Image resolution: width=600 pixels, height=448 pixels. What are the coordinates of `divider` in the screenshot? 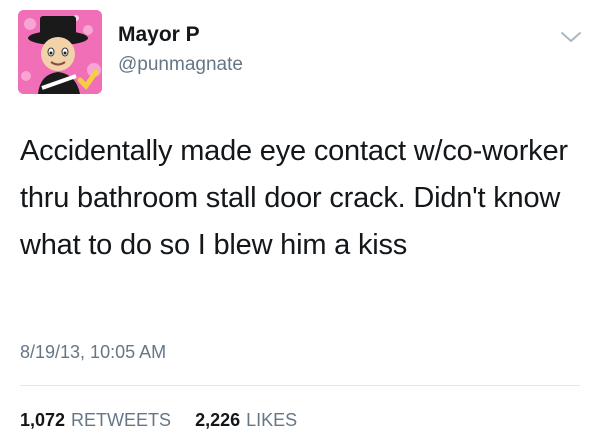 It's located at (300, 385).